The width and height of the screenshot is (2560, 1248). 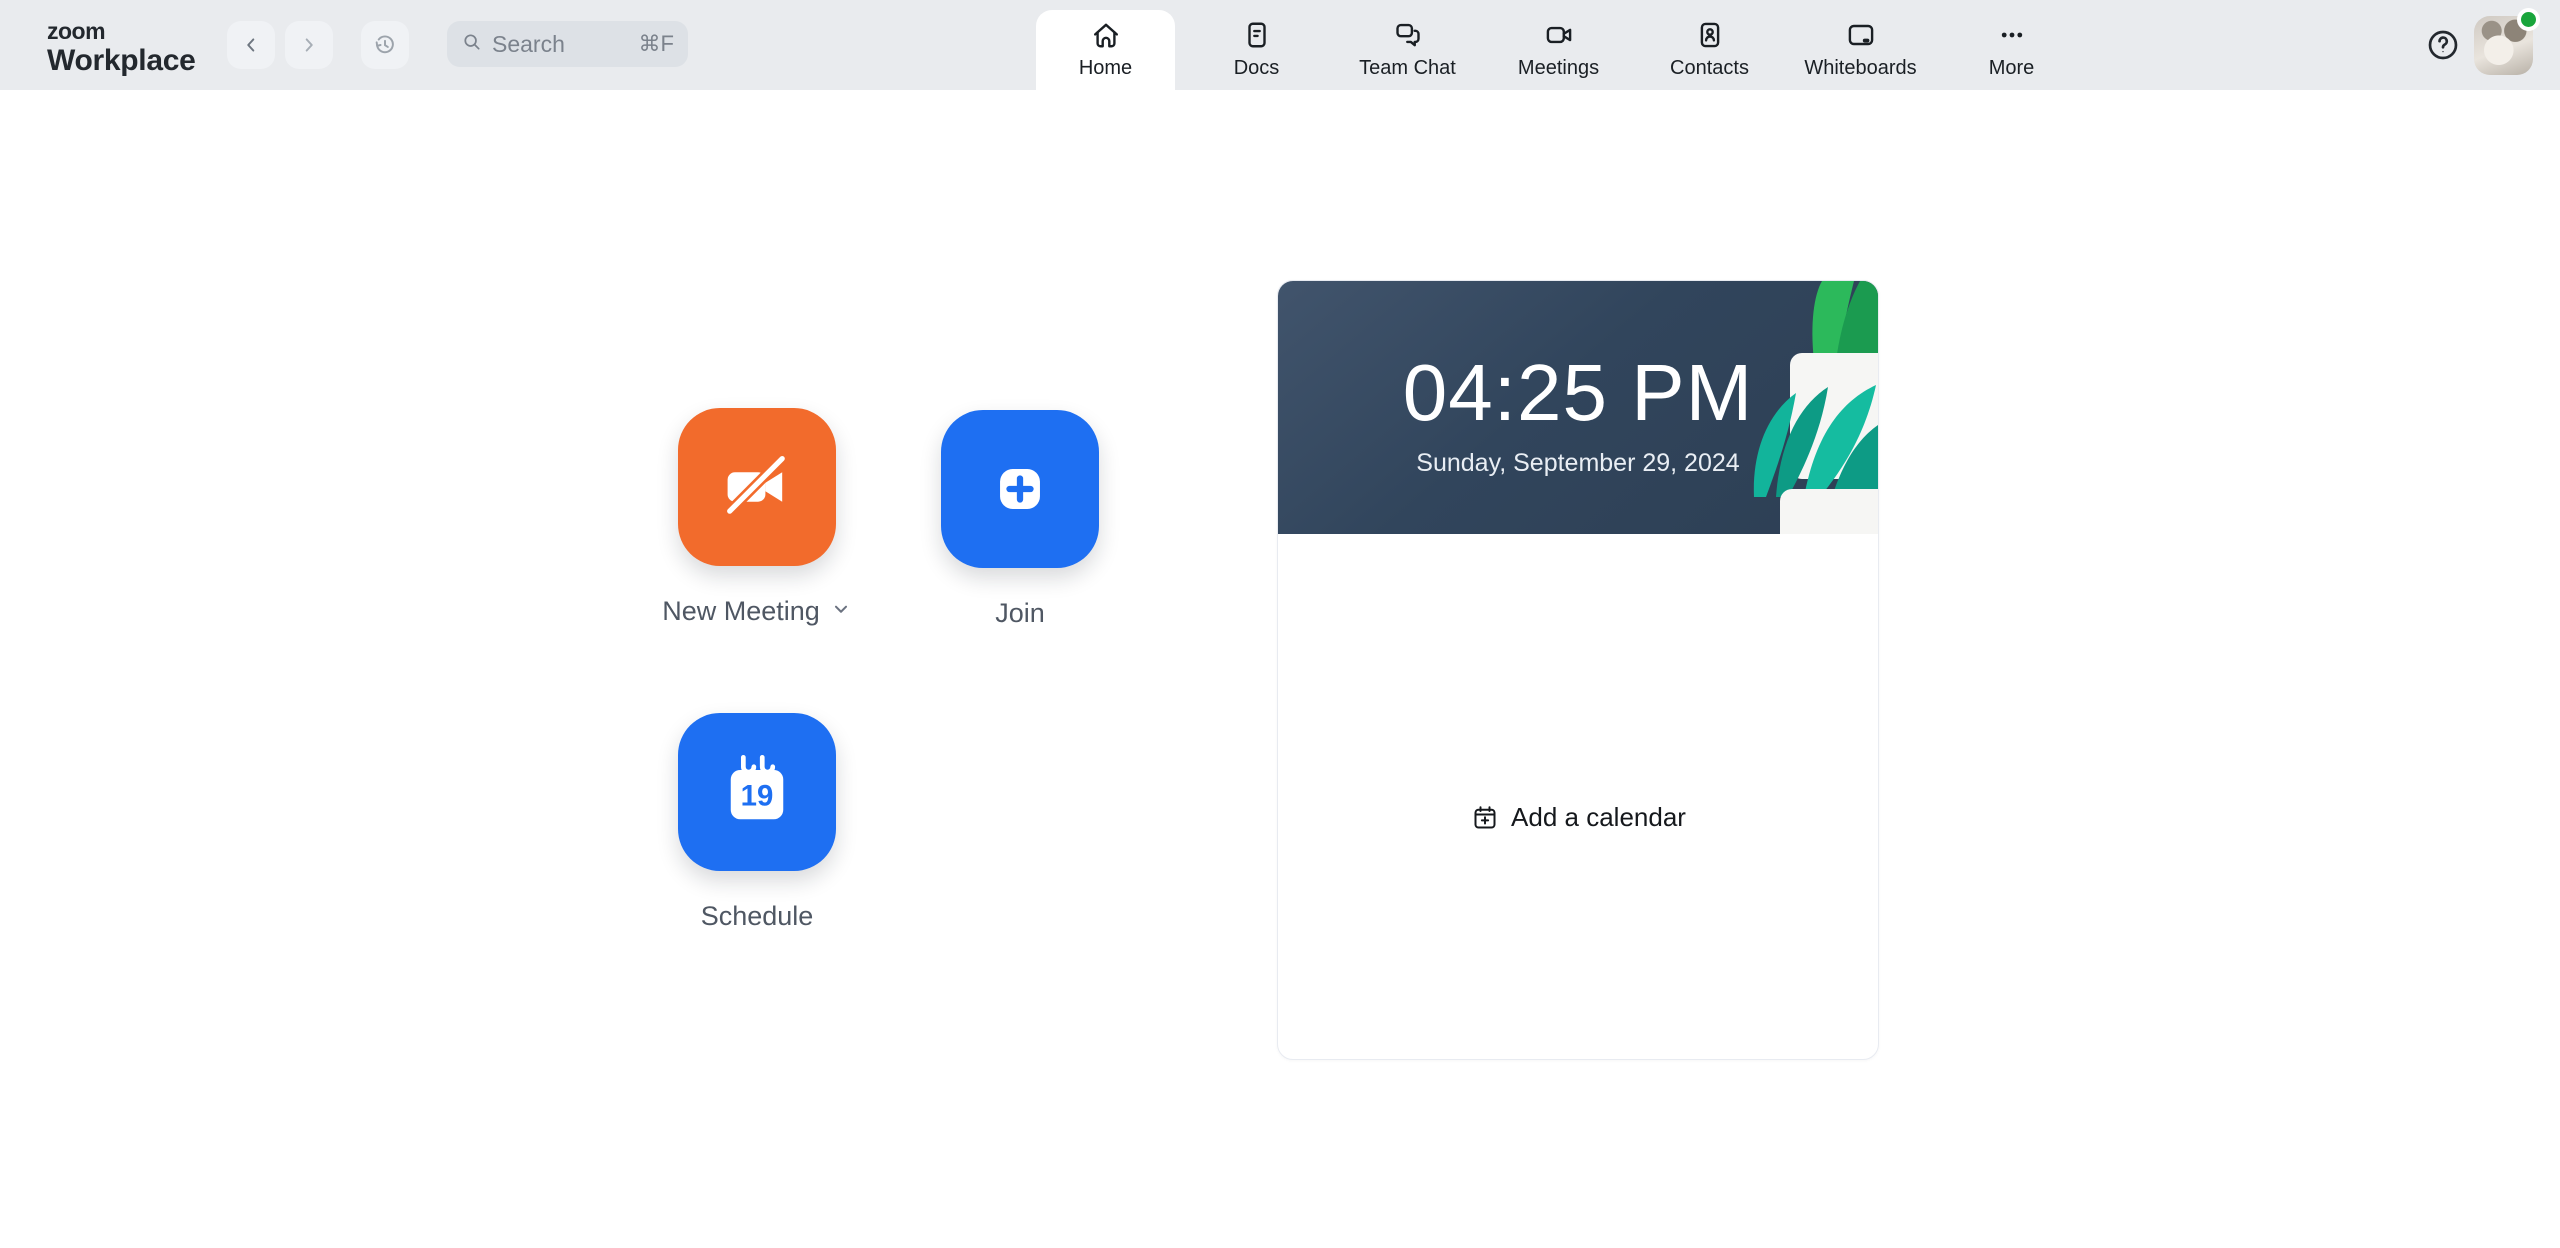 I want to click on calendar-icon: 19, so click(x=757, y=792).